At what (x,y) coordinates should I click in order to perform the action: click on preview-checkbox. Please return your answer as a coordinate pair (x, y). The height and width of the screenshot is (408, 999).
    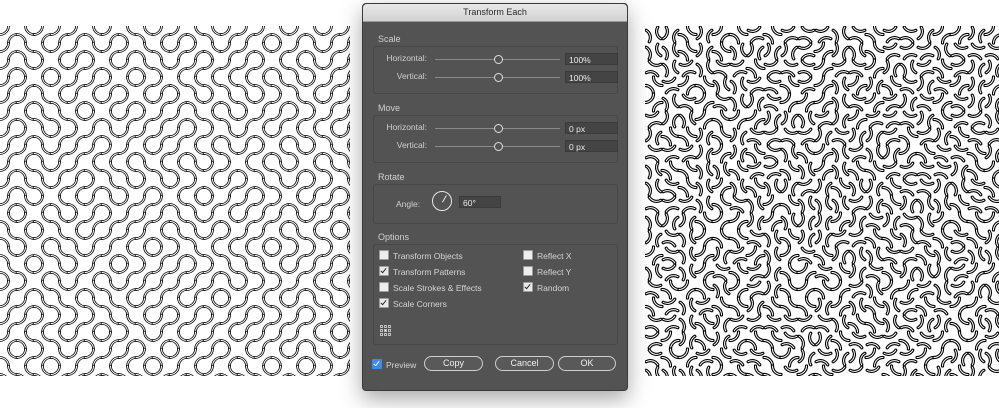
    Looking at the image, I should click on (377, 364).